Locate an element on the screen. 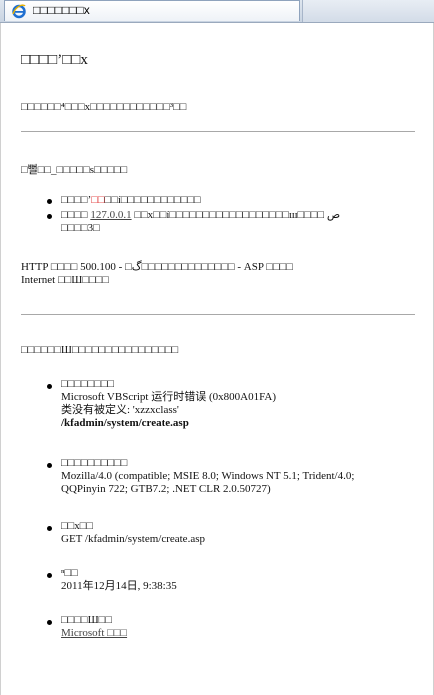  detail-label: ⁿ□□ is located at coordinates (69, 573).